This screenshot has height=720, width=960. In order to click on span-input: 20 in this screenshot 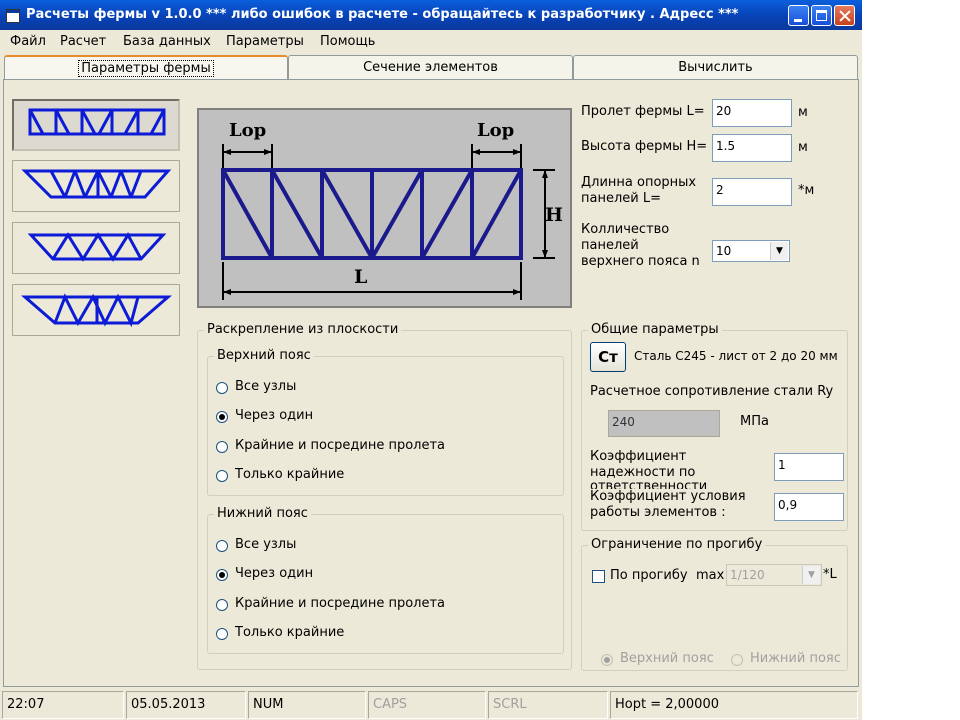, I will do `click(752, 113)`.